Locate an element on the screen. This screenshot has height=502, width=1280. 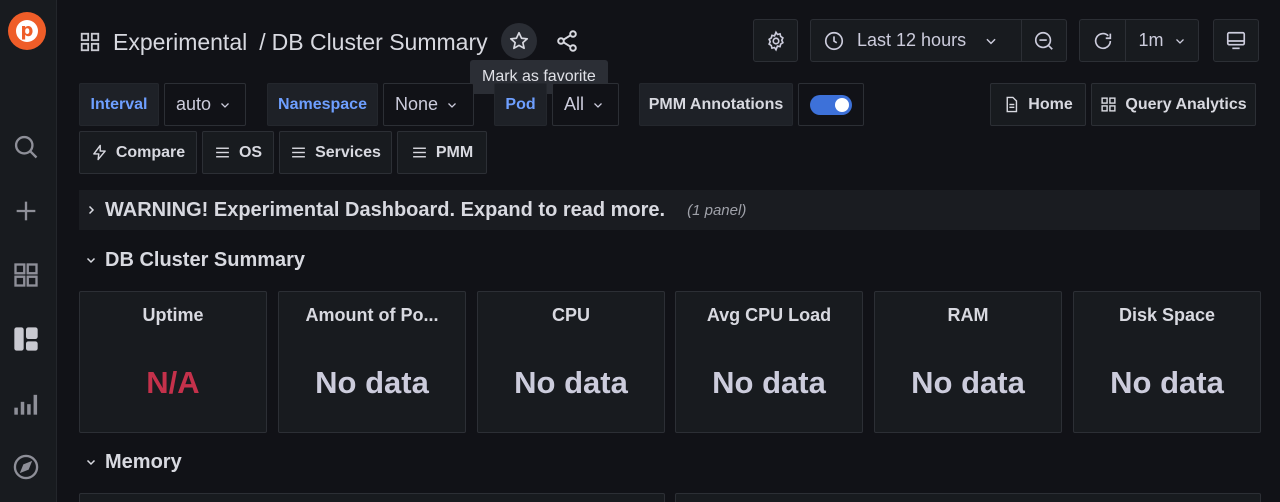
pod-value: All is located at coordinates (574, 104).